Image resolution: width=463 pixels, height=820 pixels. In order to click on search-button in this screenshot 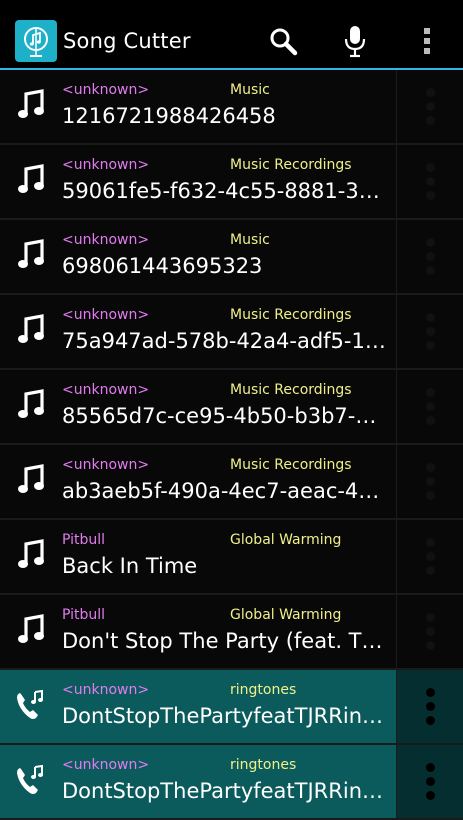, I will do `click(283, 41)`.